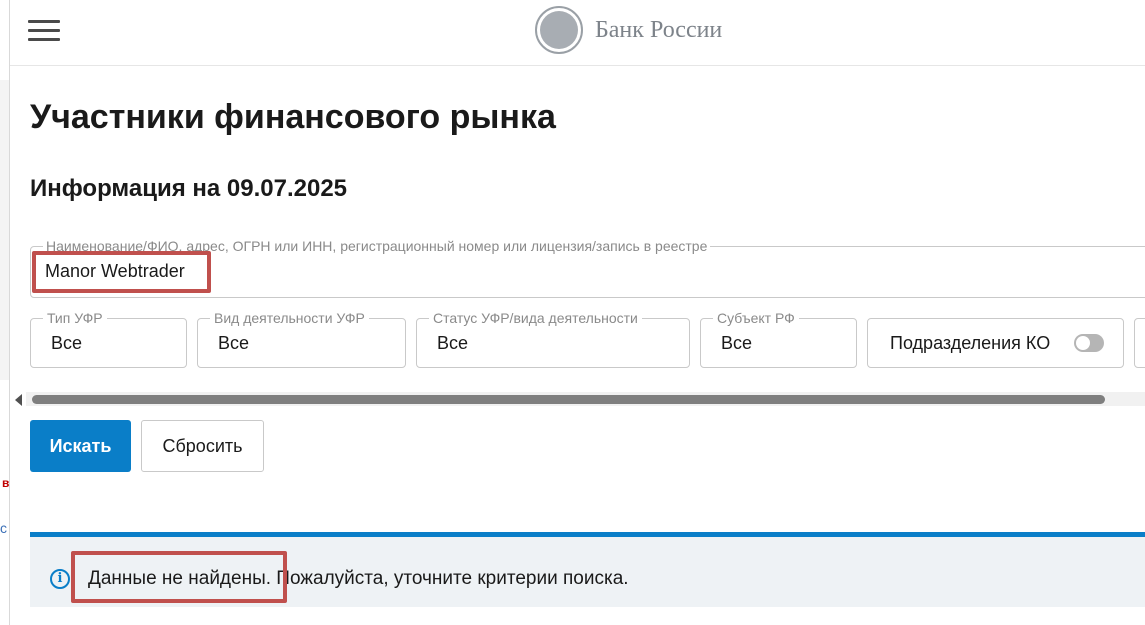 The height and width of the screenshot is (625, 1145). Describe the element at coordinates (659, 29) in the screenshot. I see `logo-text: Банк России` at that location.